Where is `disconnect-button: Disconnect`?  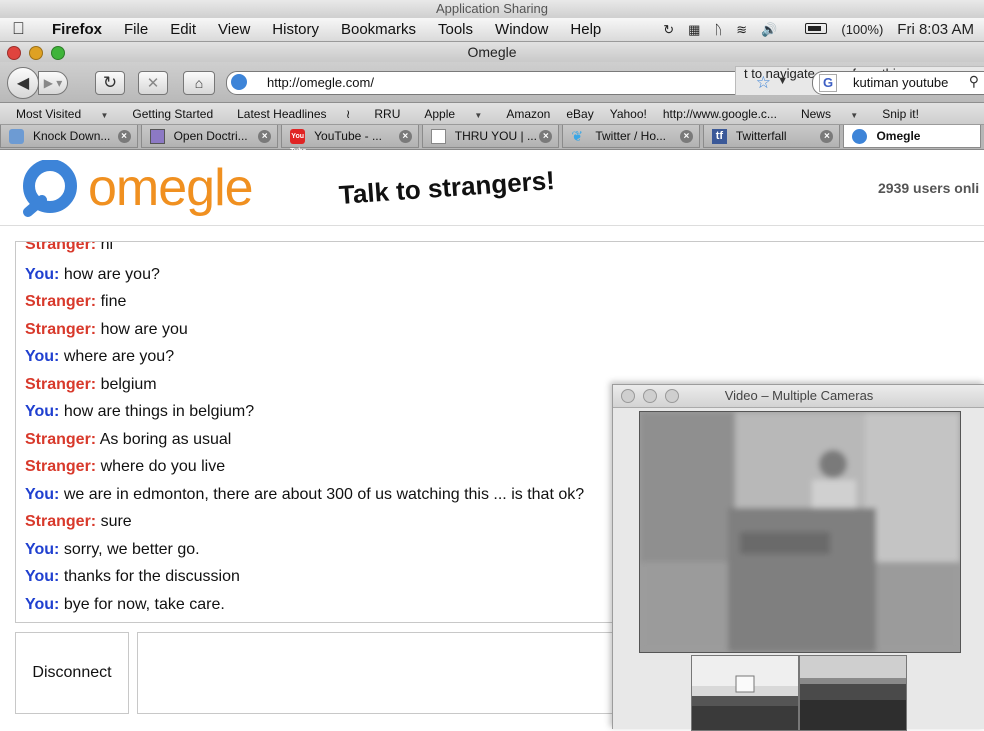 disconnect-button: Disconnect is located at coordinates (72, 673).